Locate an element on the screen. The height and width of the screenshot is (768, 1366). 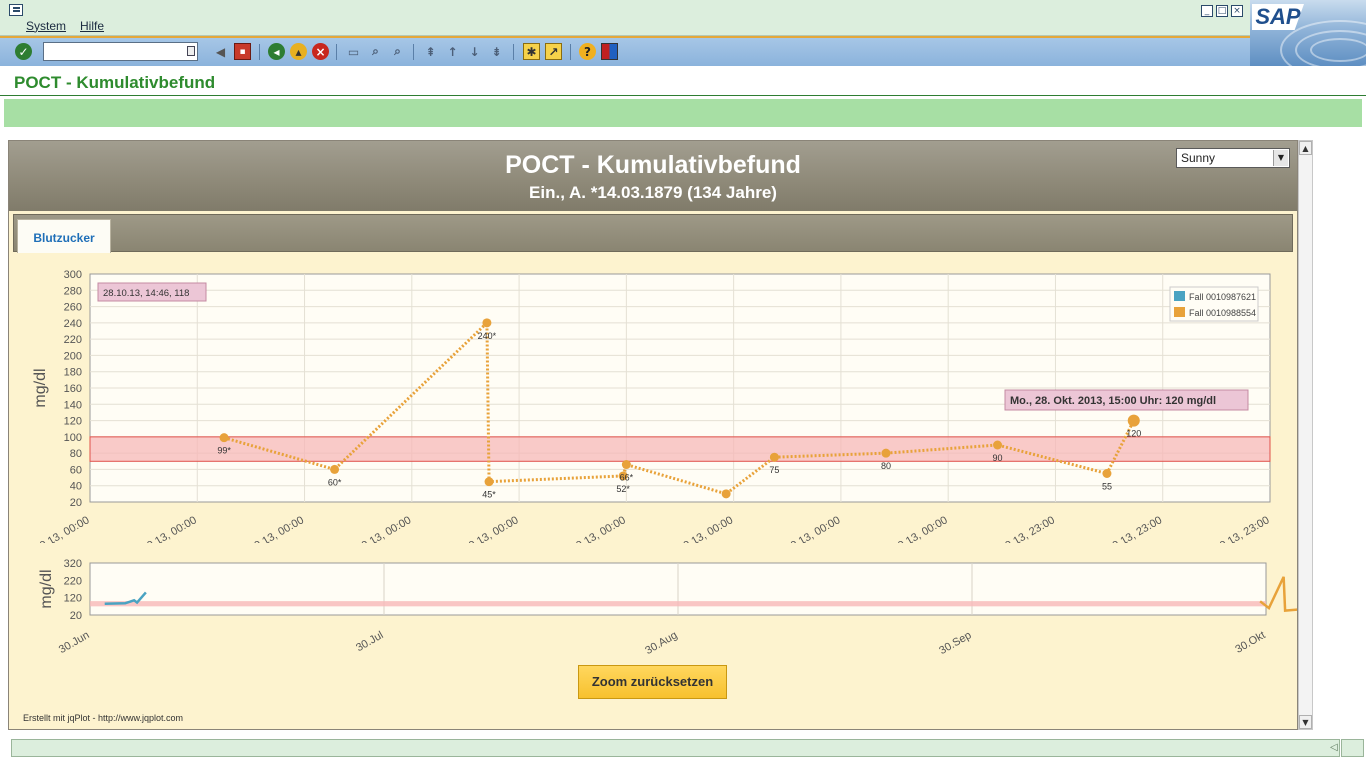
x-tick-label: 29.10.13, 23:00 is located at coordinates (1235, 528).